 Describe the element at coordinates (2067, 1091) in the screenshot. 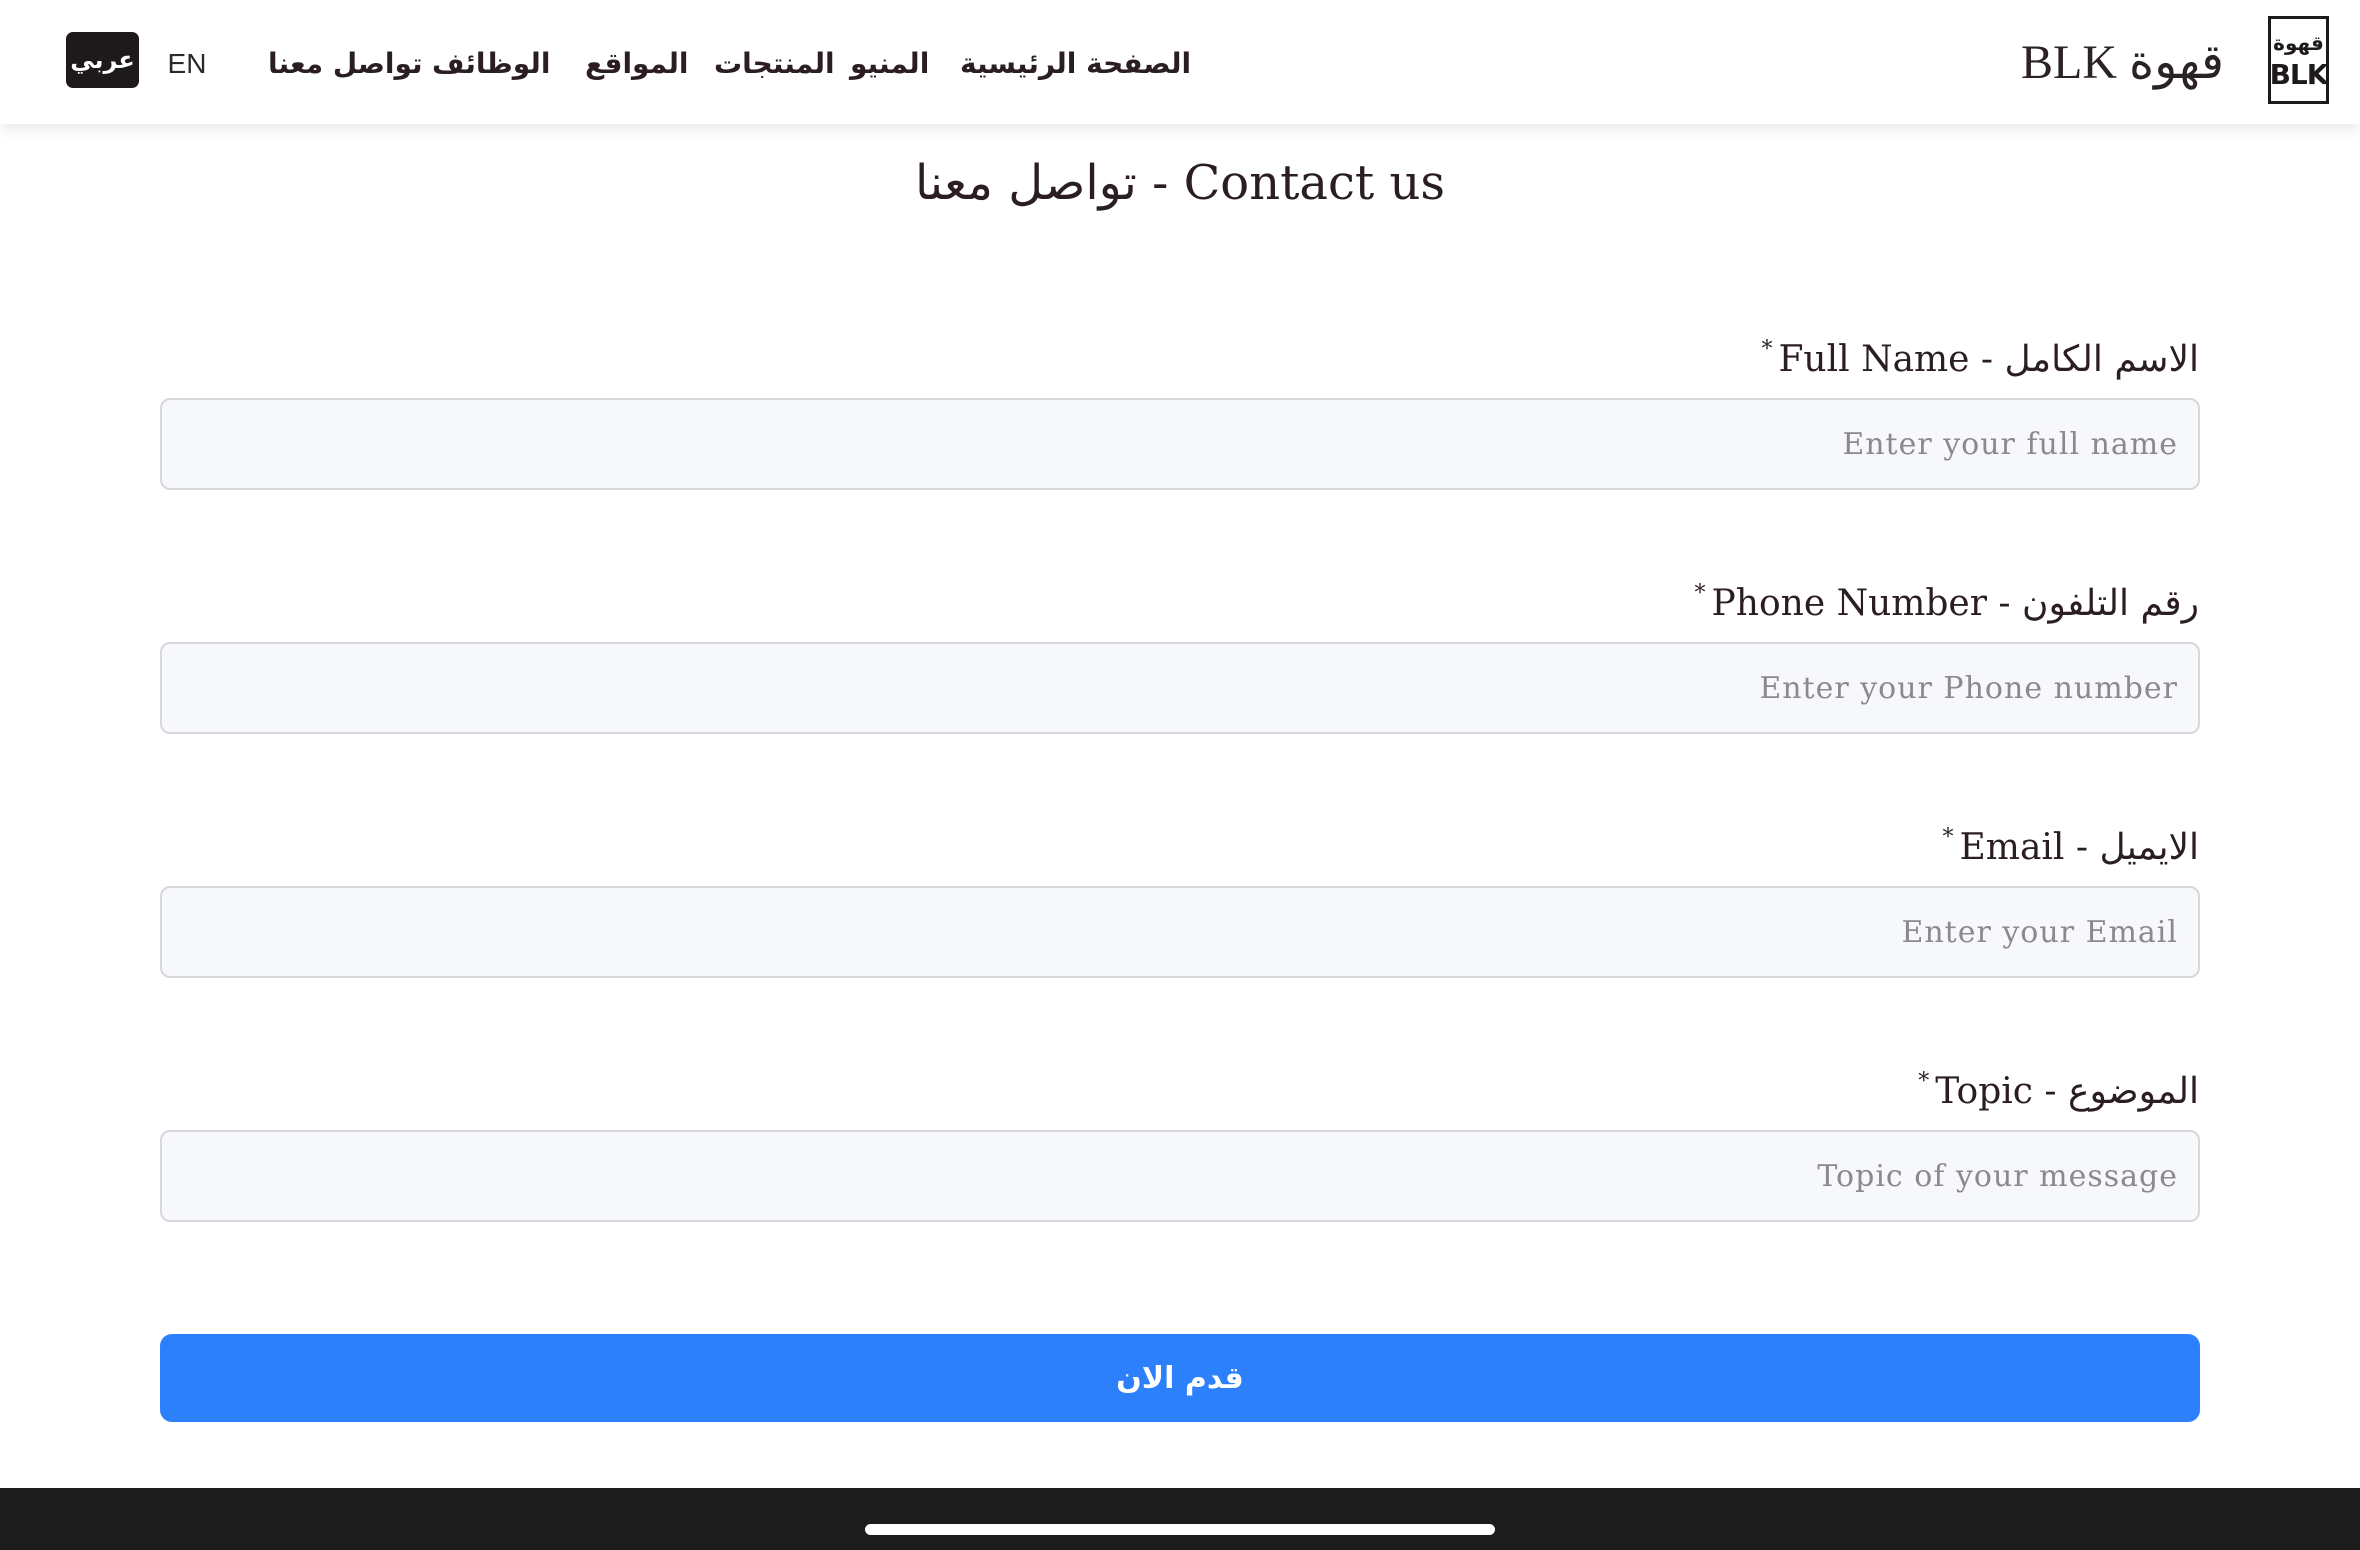

I see `topic-label-text: Topic - الموضوع` at that location.